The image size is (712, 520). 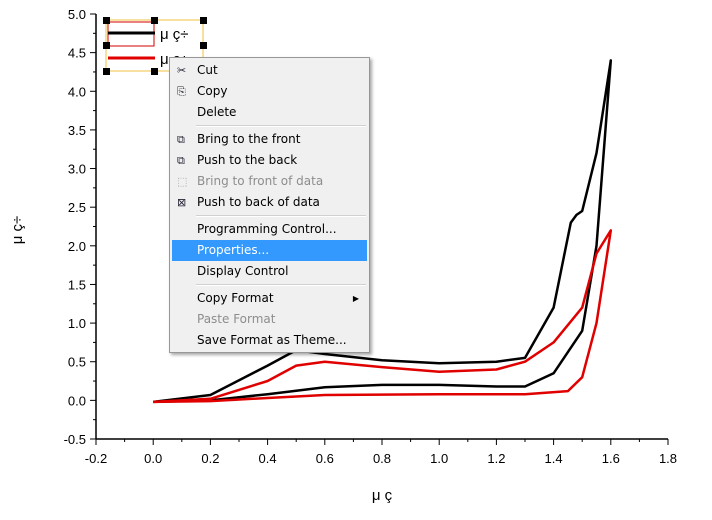 I want to click on menu-display-control: Display Control, so click(x=269, y=271).